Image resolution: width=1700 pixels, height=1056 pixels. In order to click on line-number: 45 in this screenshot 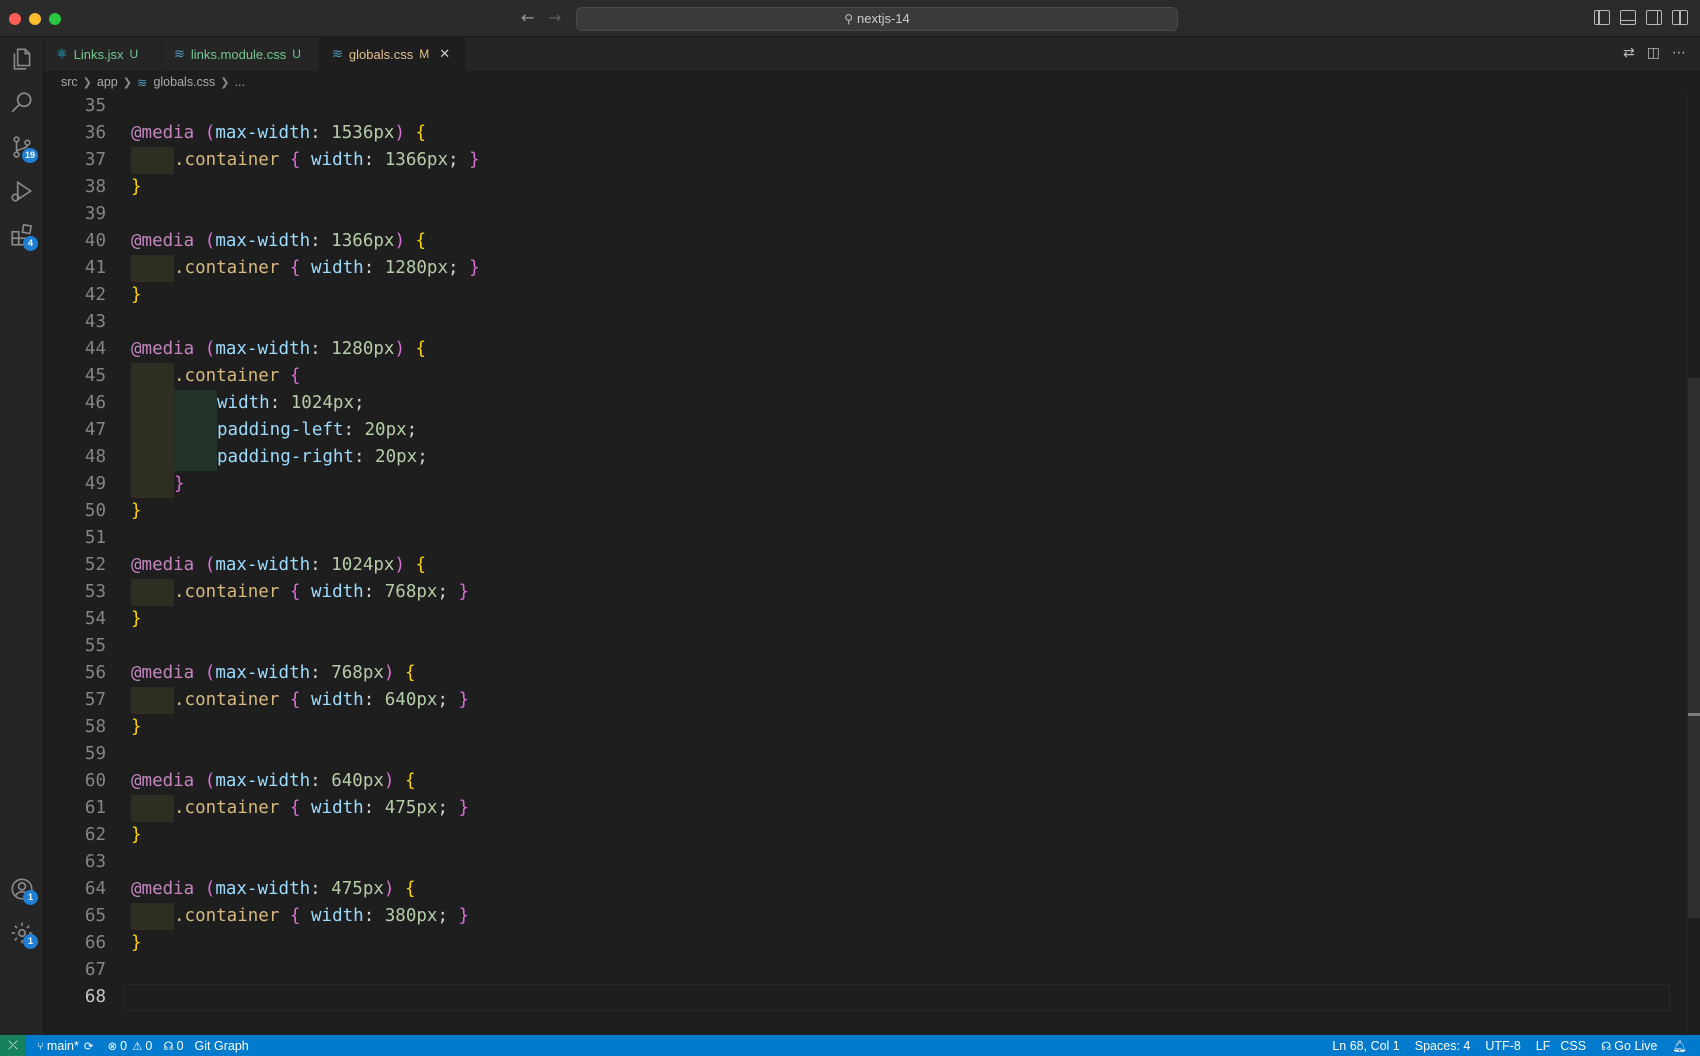, I will do `click(95, 376)`.